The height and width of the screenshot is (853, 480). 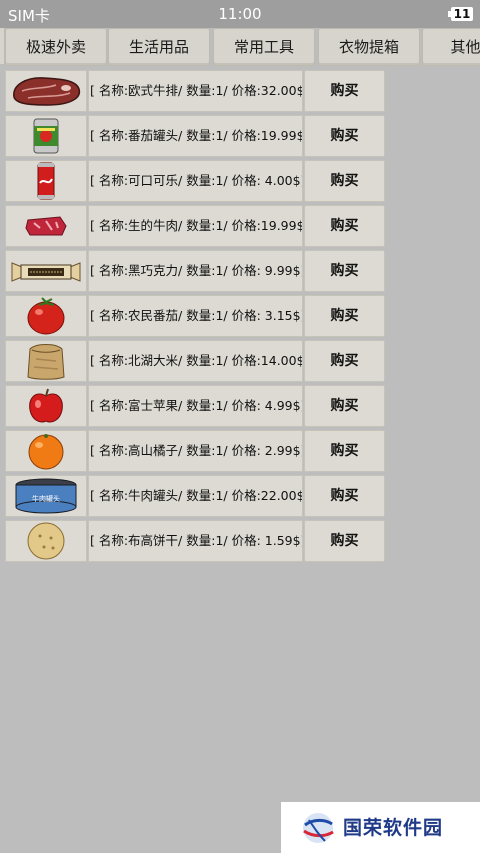 What do you see at coordinates (195, 541) in the screenshot?
I see `item-info: [ 名称:布高饼干/ 数量:1/ 价格: 1.59$]` at bounding box center [195, 541].